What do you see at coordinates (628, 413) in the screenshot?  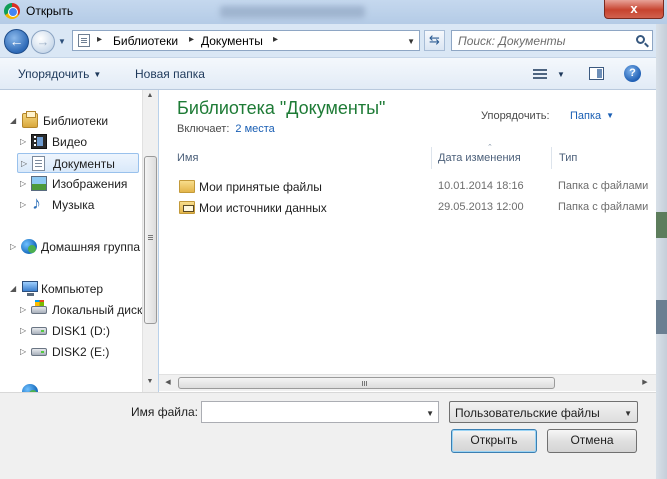 I see `chevron-down-icon: ▼` at bounding box center [628, 413].